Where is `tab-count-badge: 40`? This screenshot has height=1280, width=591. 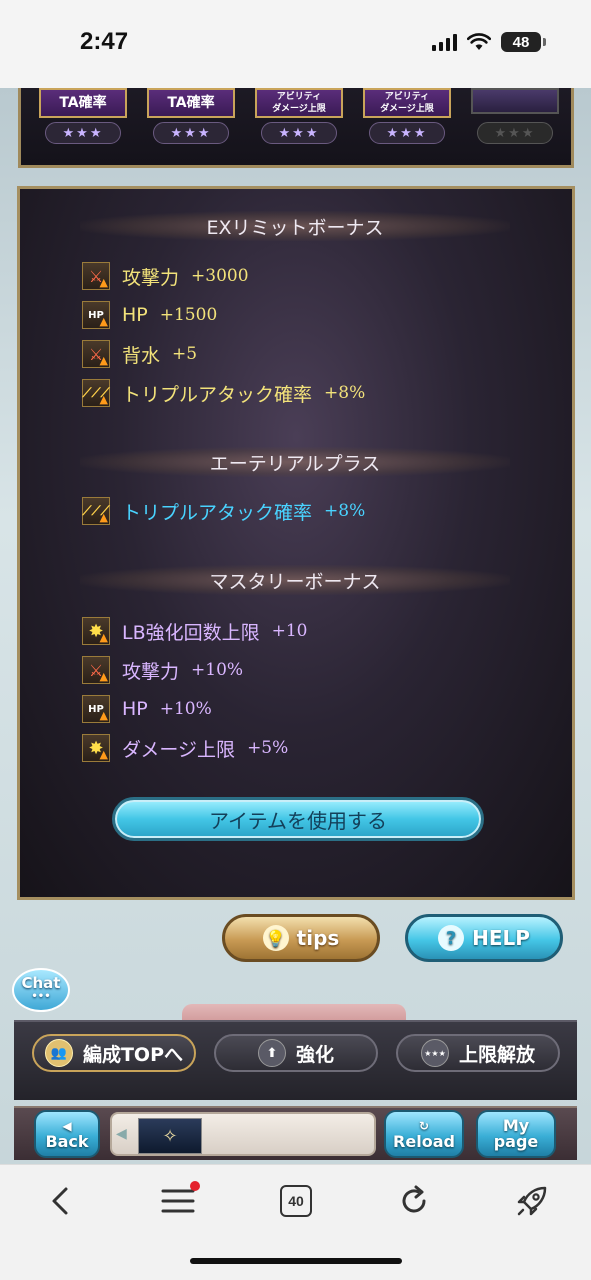
tab-count-badge: 40 is located at coordinates (296, 1201).